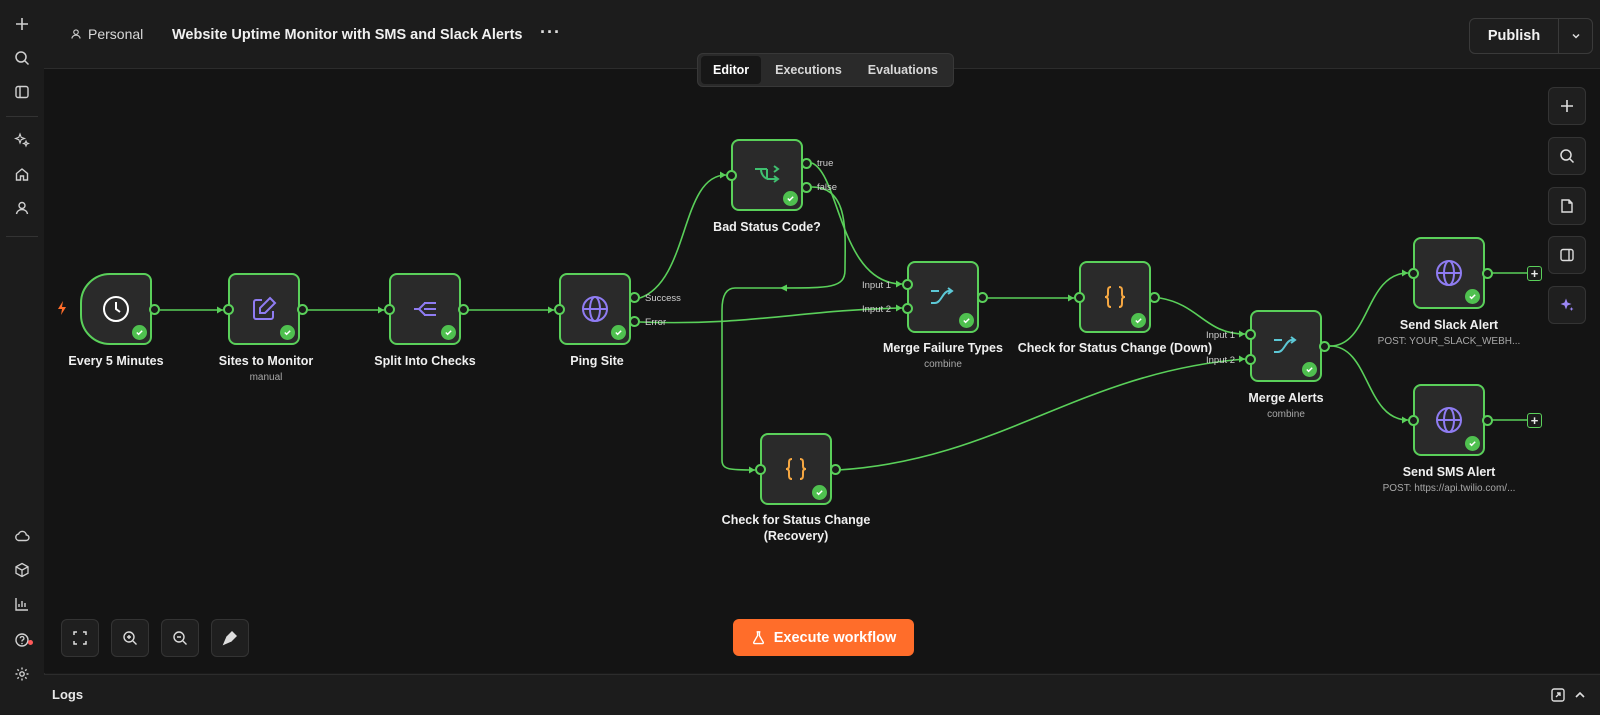  What do you see at coordinates (116, 309) in the screenshot?
I see `node-every-5-minutes` at bounding box center [116, 309].